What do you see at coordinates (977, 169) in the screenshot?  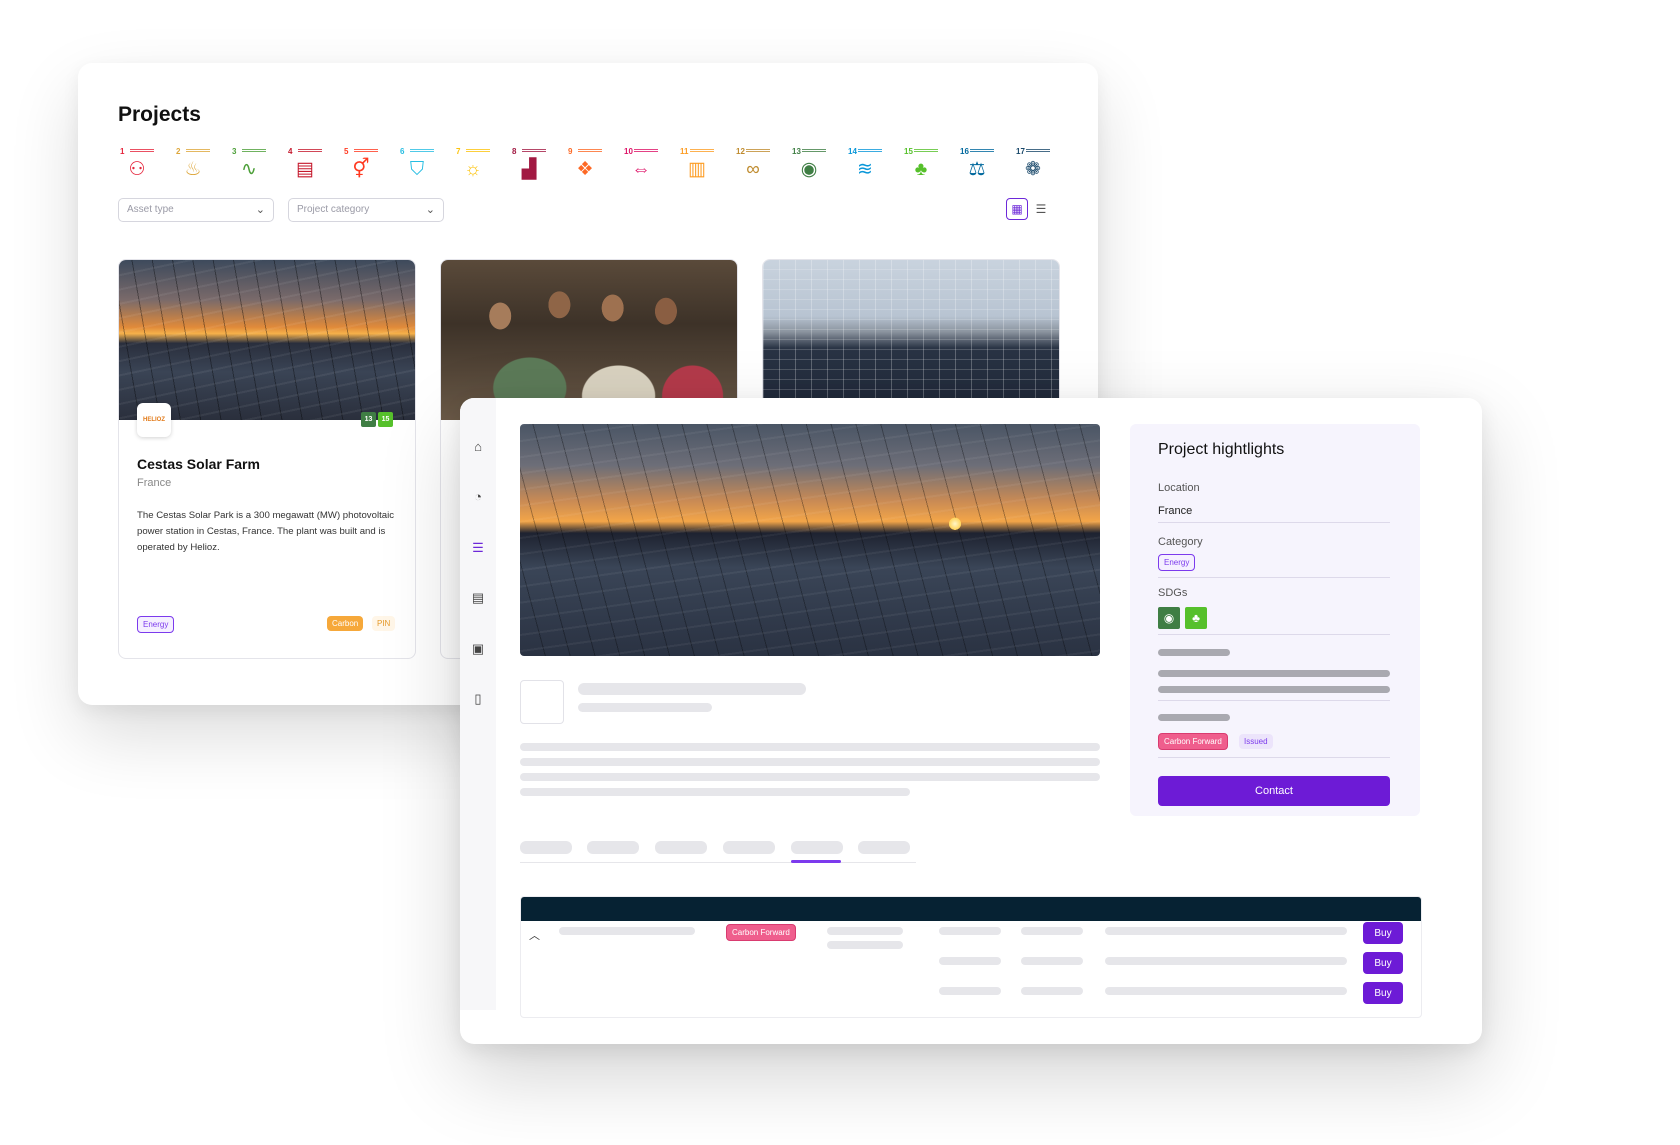 I see `sdg-glyph: ⚖` at bounding box center [977, 169].